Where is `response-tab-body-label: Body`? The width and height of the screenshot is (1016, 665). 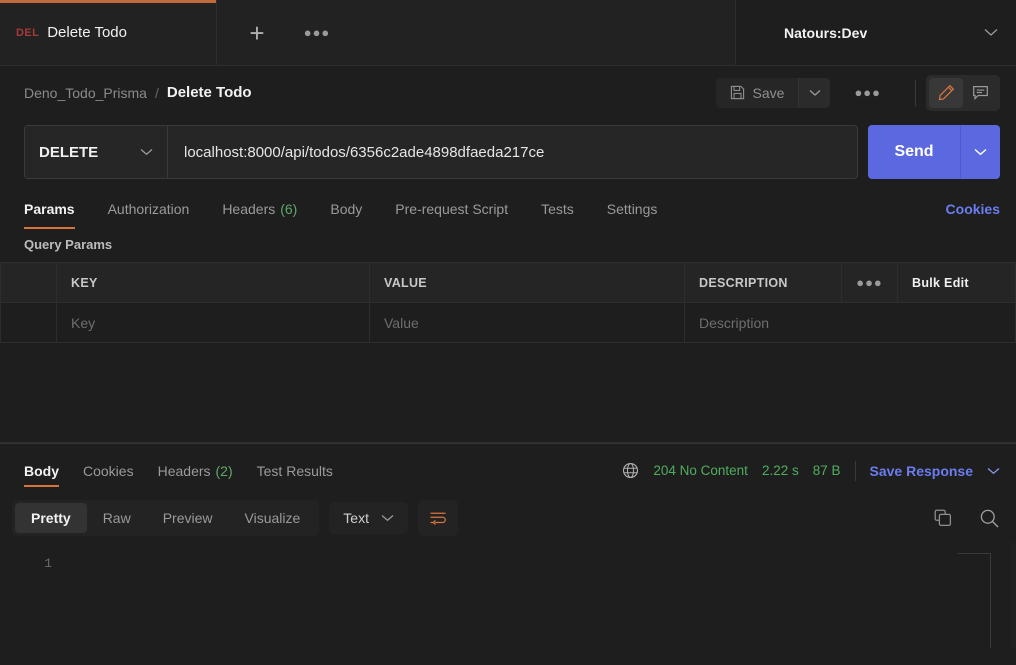
response-tab-body-label: Body is located at coordinates (41, 470).